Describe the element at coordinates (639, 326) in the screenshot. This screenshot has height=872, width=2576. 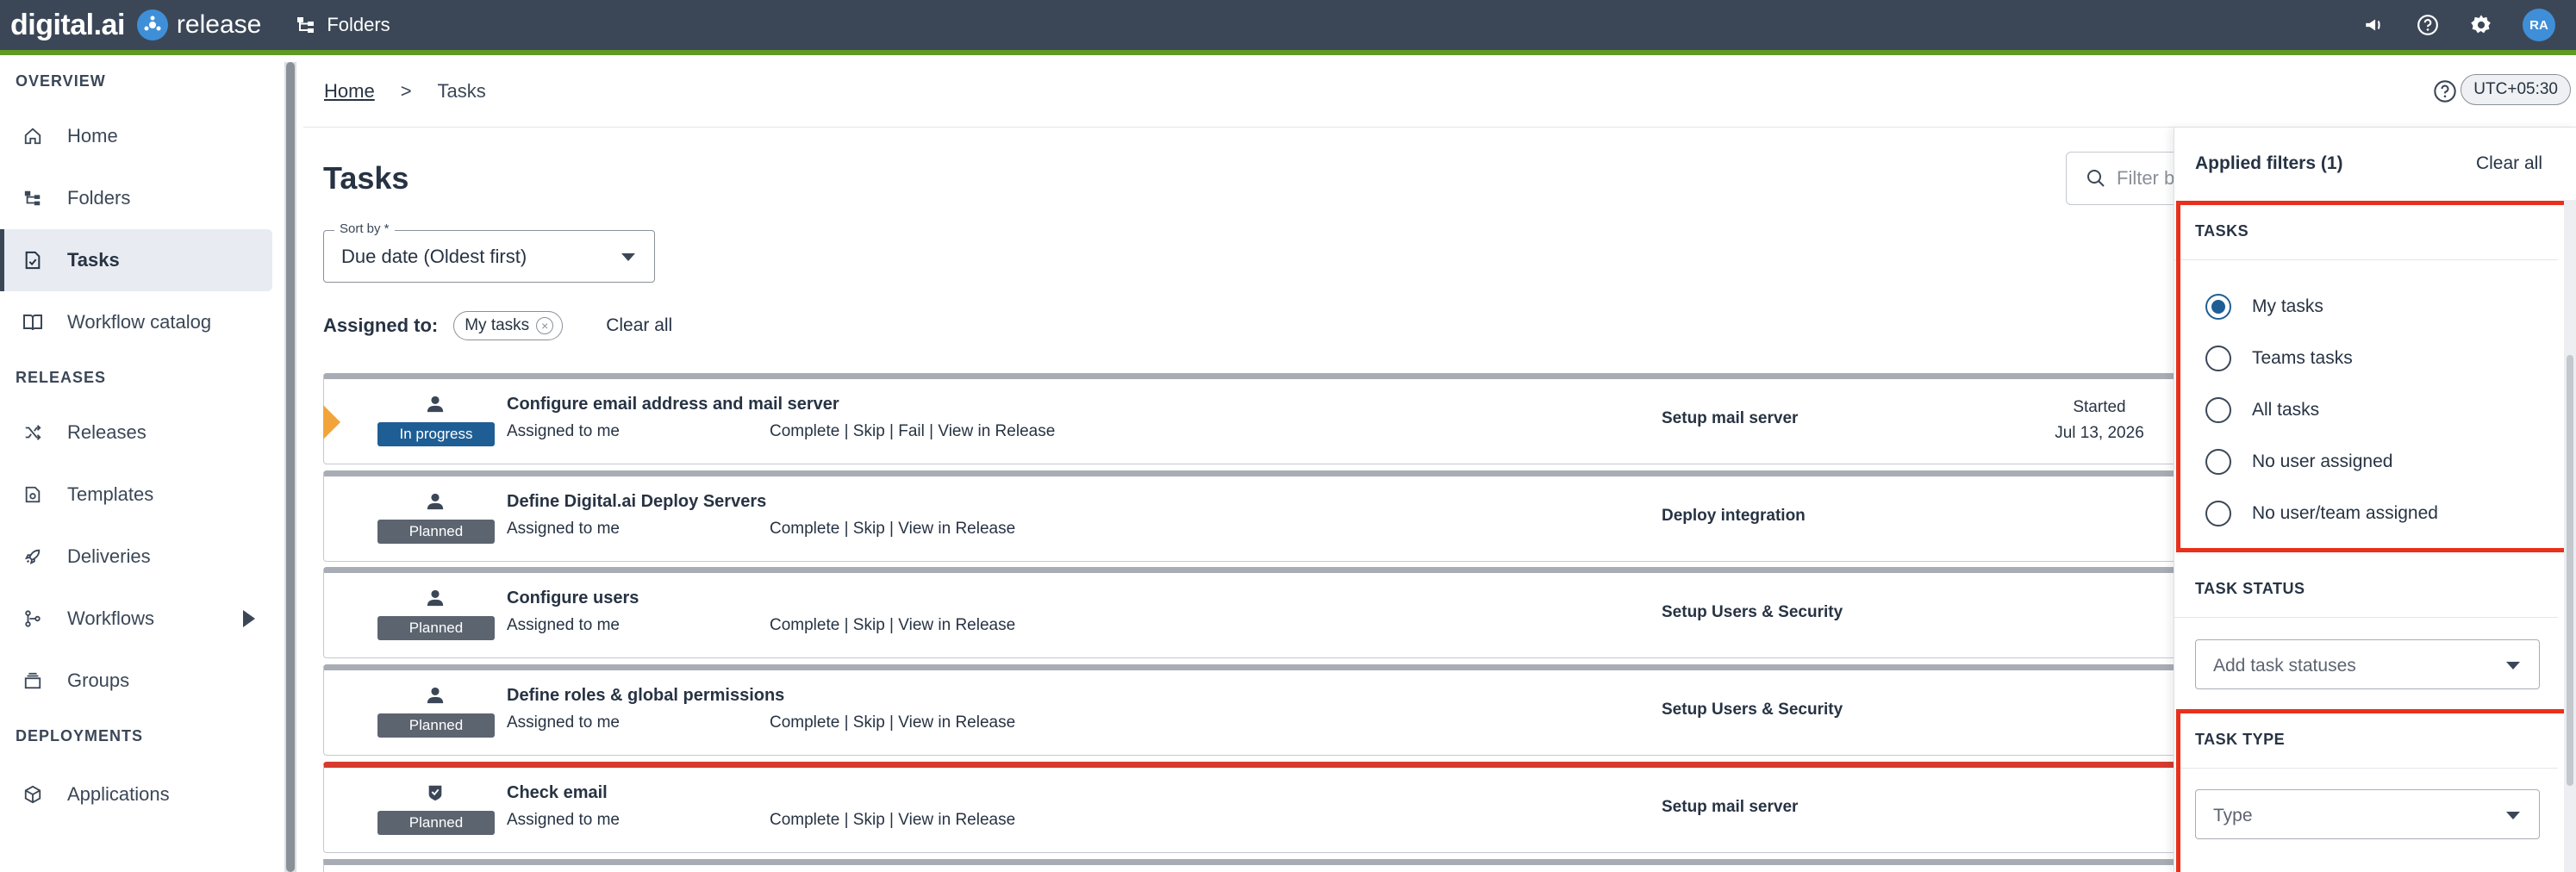
I see `clear-all-link: Clear all` at that location.